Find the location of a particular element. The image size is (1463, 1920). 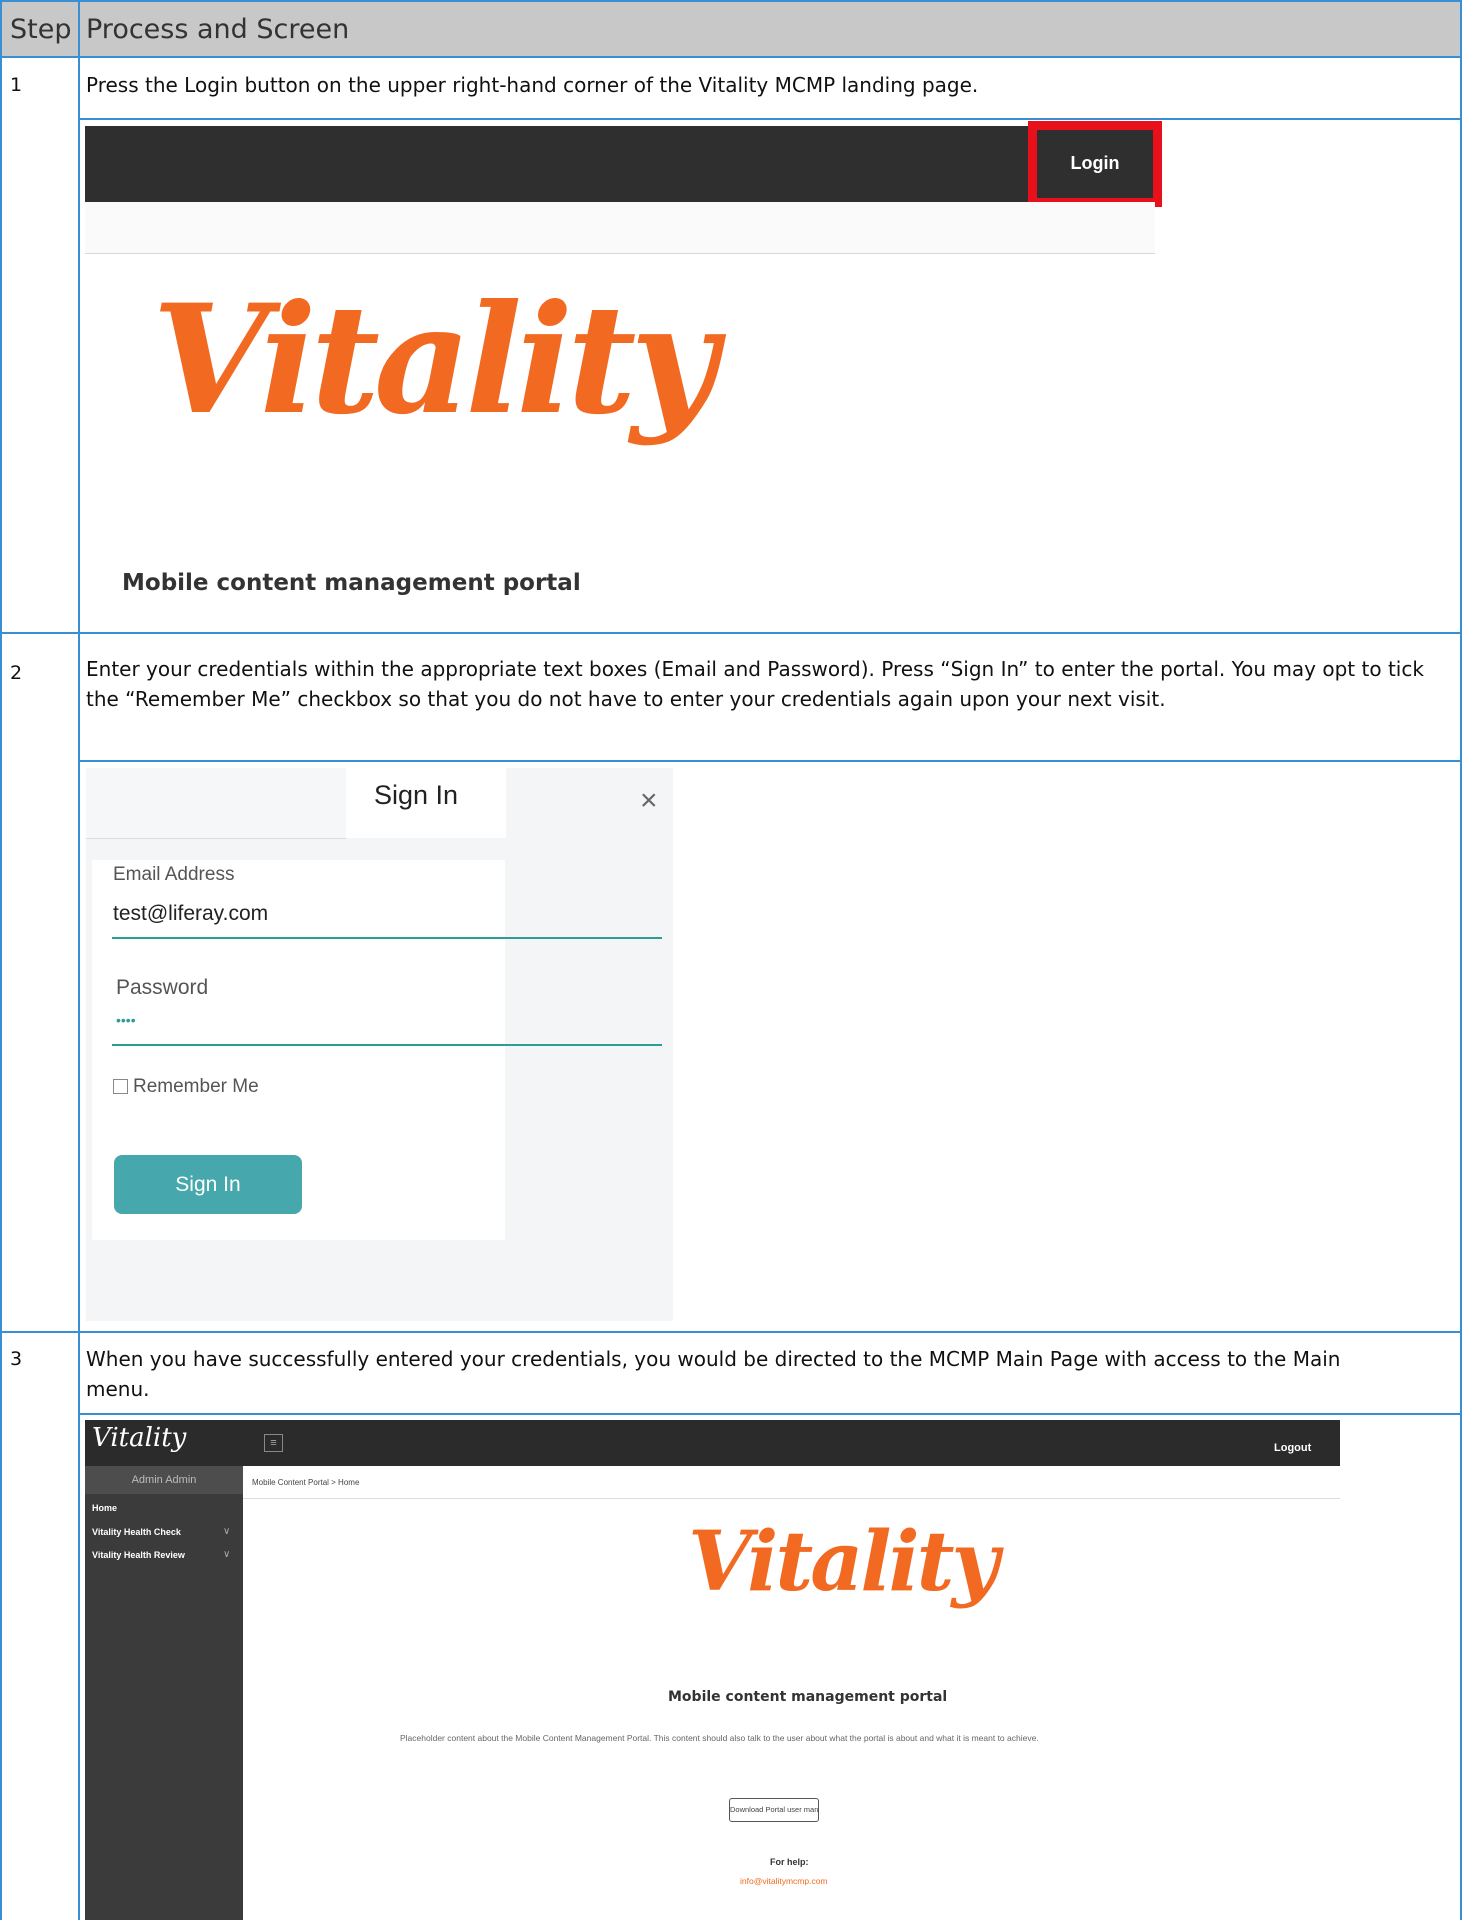

download-manual-button: Download Portal user manua is located at coordinates (774, 1810).